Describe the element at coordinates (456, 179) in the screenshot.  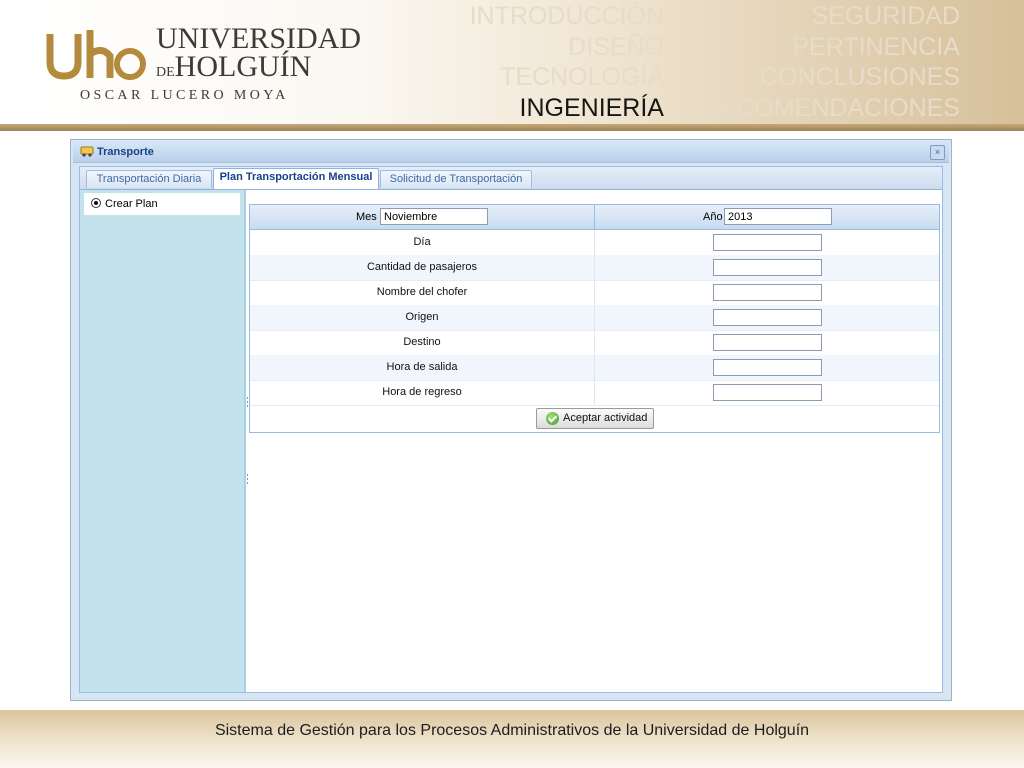
I see `tab-solicitud-transportacion: Solicitud de Transportación` at that location.